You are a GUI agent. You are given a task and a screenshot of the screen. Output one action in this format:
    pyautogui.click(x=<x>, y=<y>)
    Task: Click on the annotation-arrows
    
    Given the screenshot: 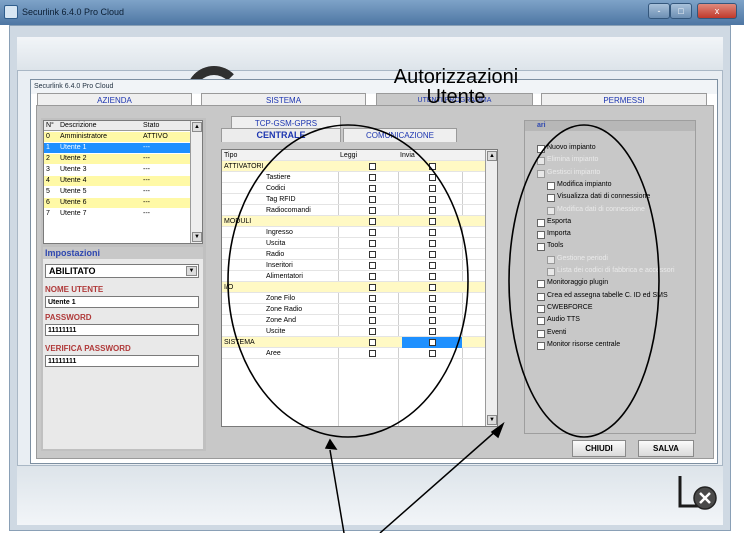 What is the action you would take?
    pyautogui.click(x=414, y=477)
    